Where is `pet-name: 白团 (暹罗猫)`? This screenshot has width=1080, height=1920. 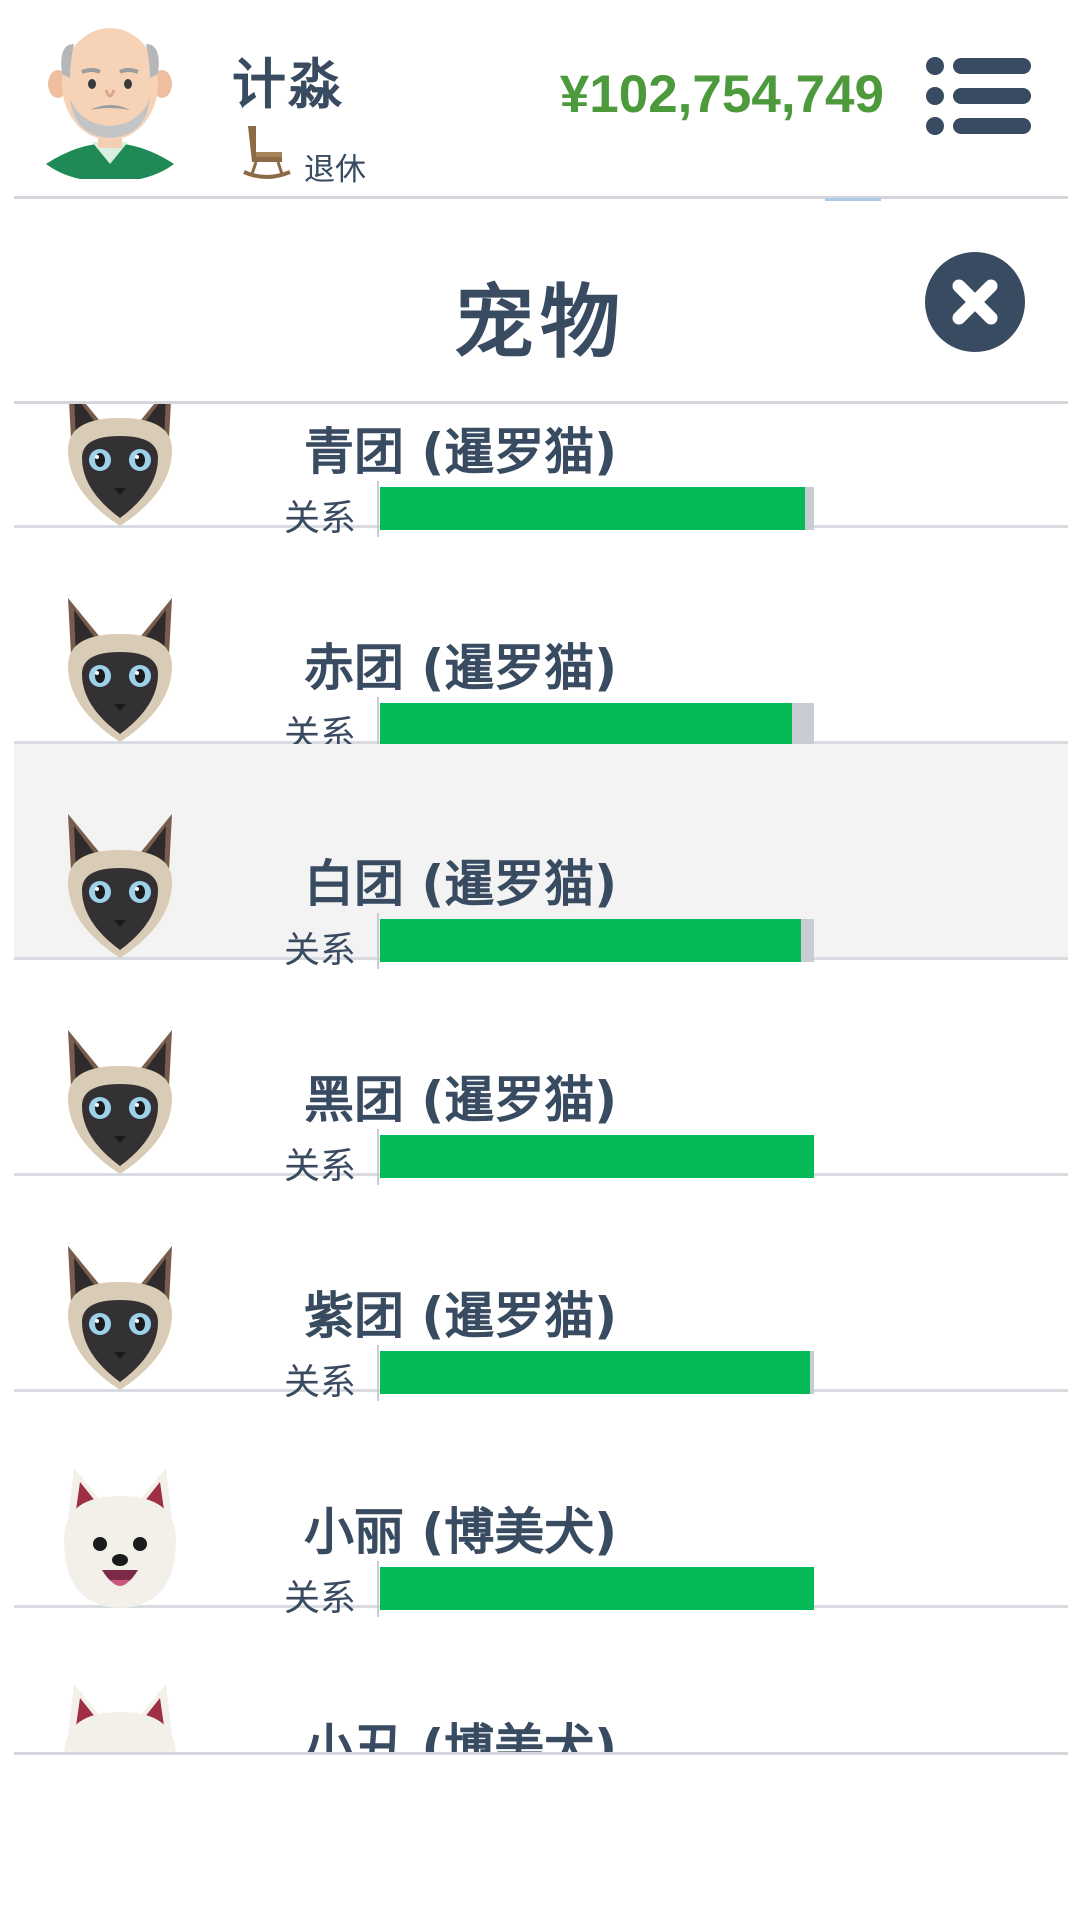 pet-name: 白团 (暹罗猫) is located at coordinates (460, 880).